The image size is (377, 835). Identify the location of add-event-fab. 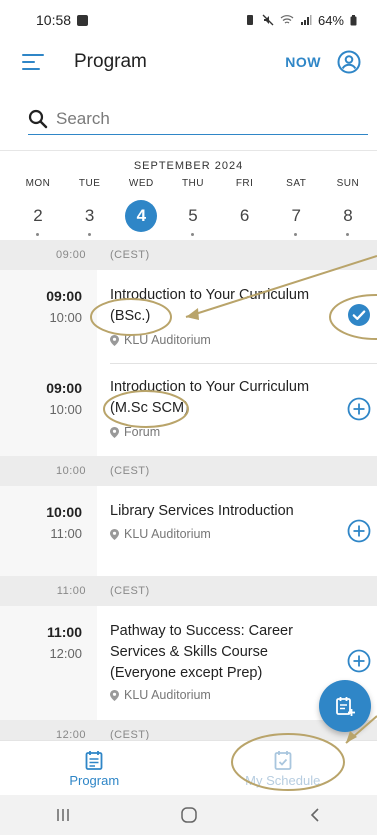
(345, 706).